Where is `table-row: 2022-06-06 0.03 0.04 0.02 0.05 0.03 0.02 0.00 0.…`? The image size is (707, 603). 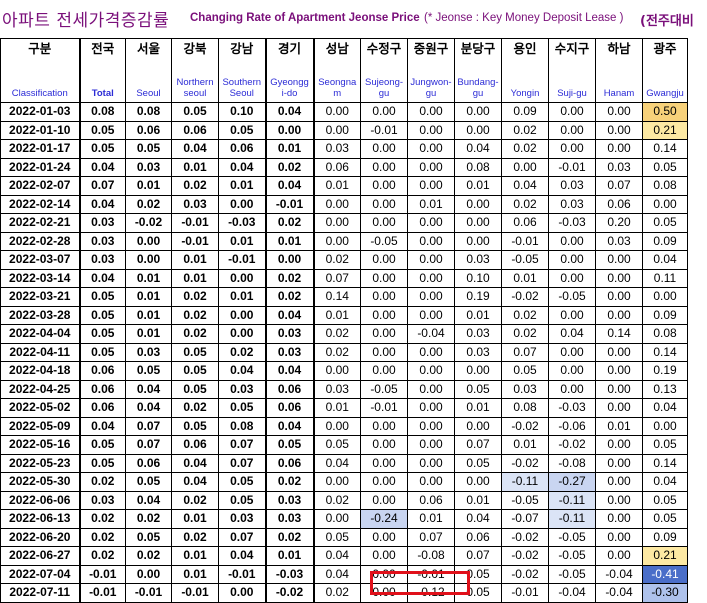 table-row: 2022-06-06 0.03 0.04 0.02 0.05 0.03 0.02 0.00 0.… is located at coordinates (344, 500).